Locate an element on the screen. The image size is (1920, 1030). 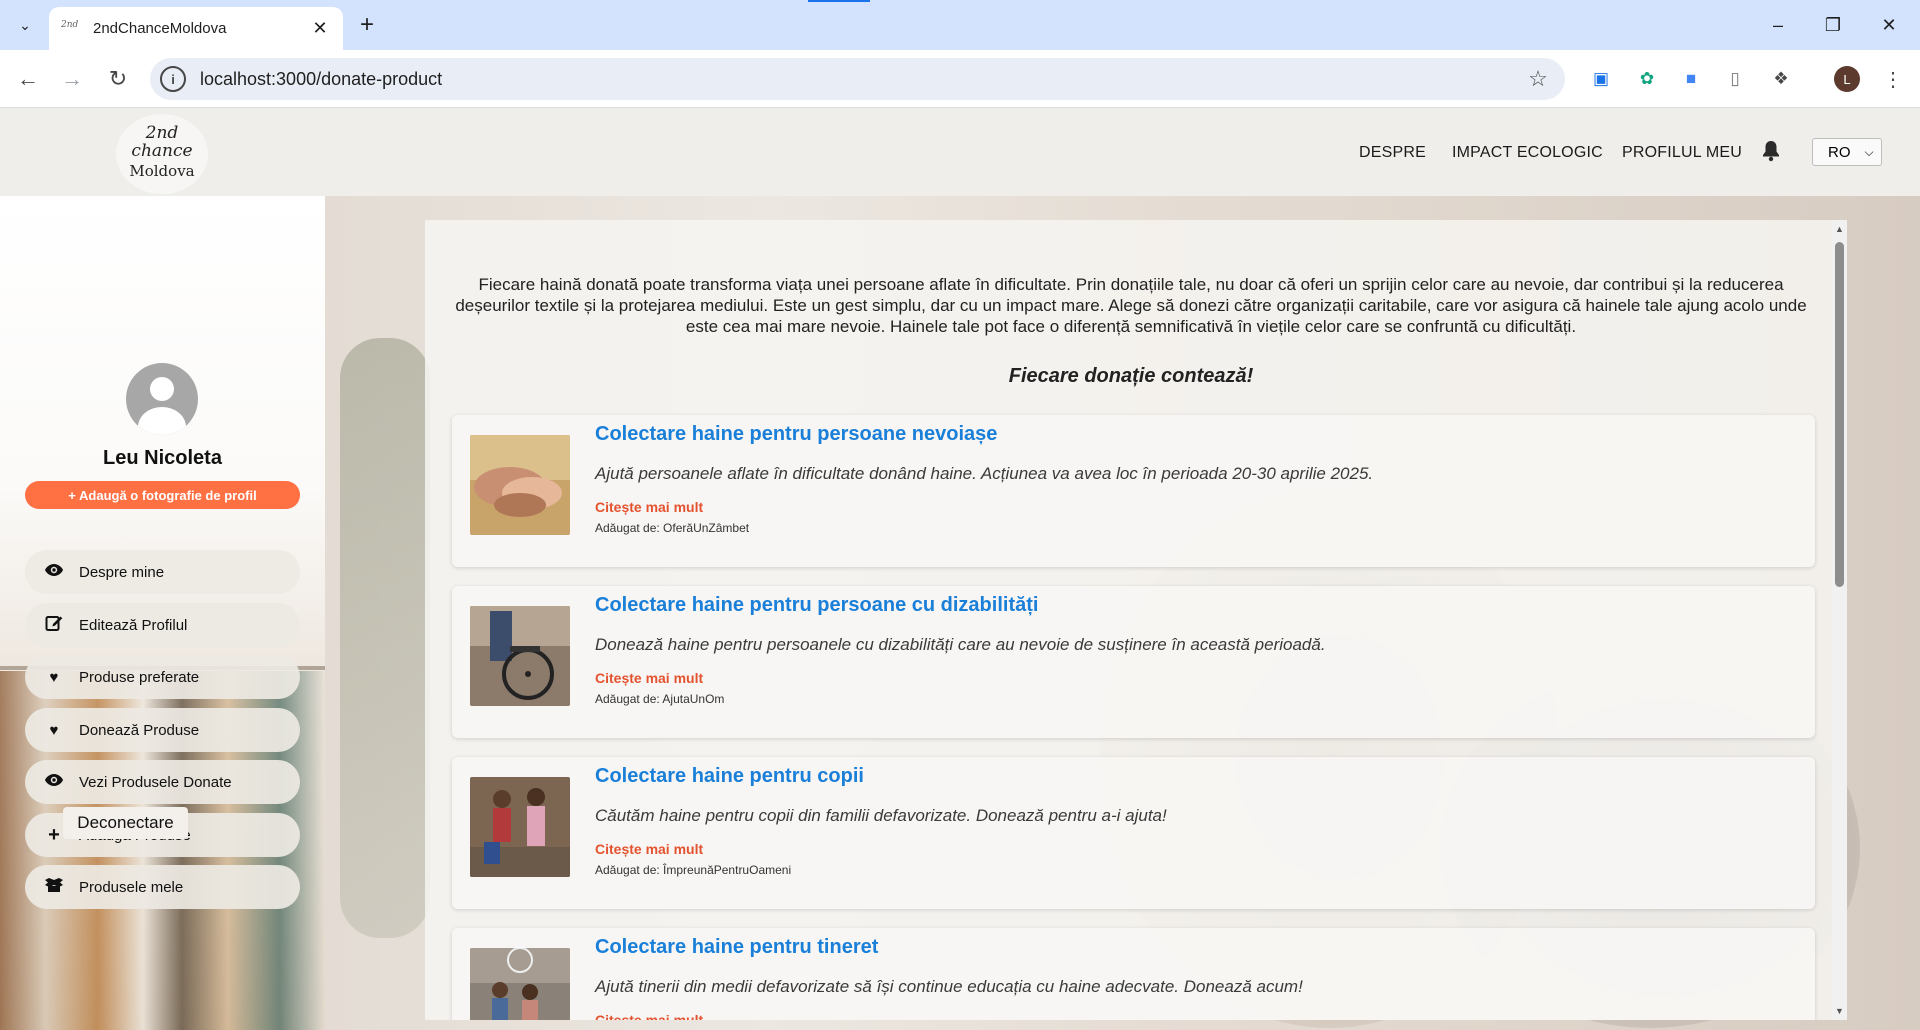
campaign-title: Colectare haine pentru persoane nevoiașe is located at coordinates (796, 434).